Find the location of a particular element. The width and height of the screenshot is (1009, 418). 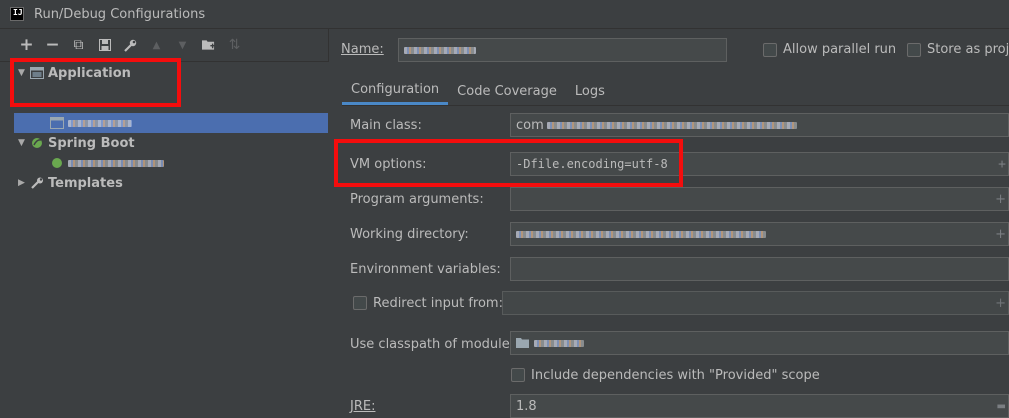

jre-select: 1.8 ▬ is located at coordinates (759, 406).